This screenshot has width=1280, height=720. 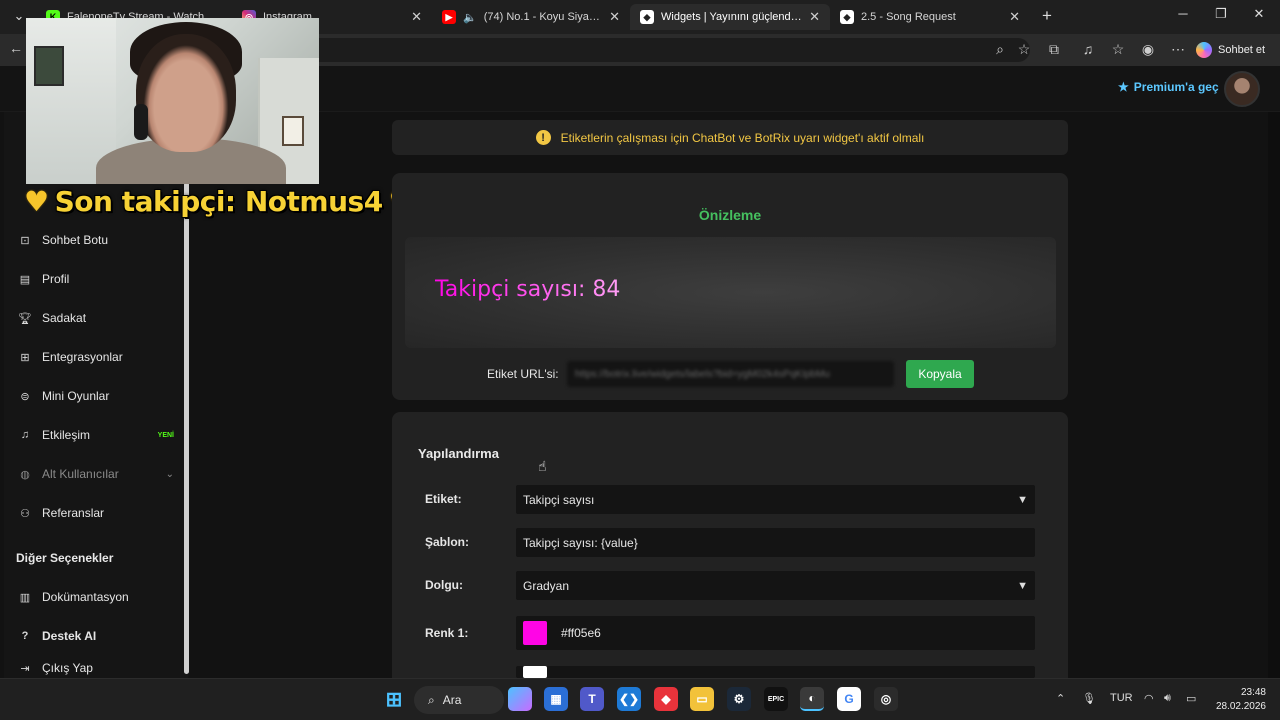 What do you see at coordinates (80, 474) in the screenshot?
I see `sidebar-item-label: Alt Kullanıcılar` at bounding box center [80, 474].